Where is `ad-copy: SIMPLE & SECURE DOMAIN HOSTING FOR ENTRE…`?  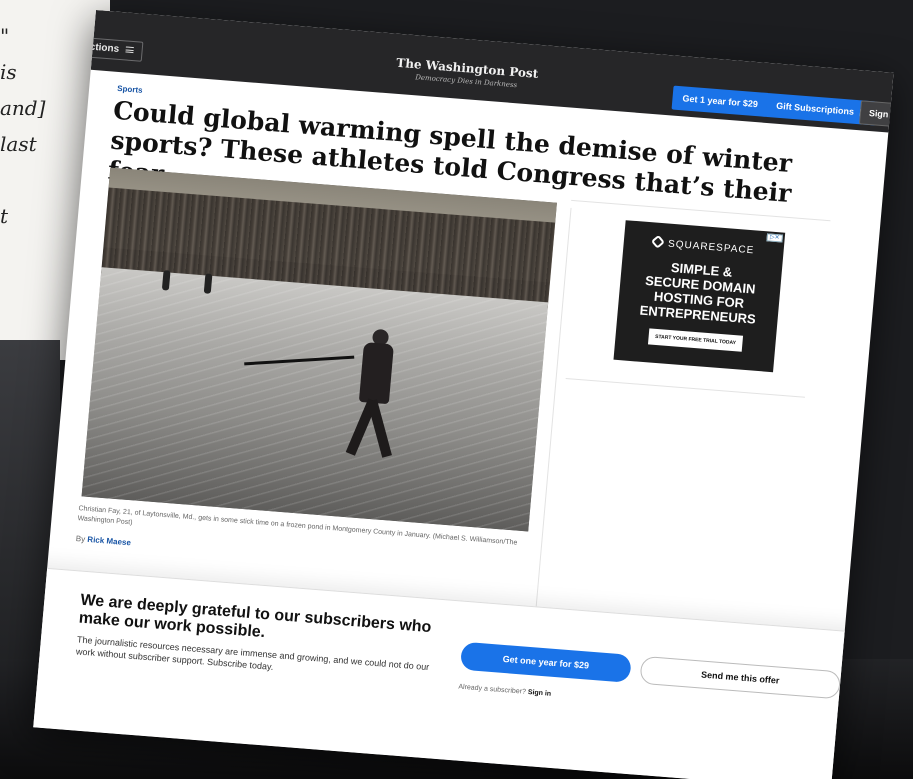
ad-copy: SIMPLE & SECURE DOMAIN HOSTING FOR ENTRE… is located at coordinates (698, 293).